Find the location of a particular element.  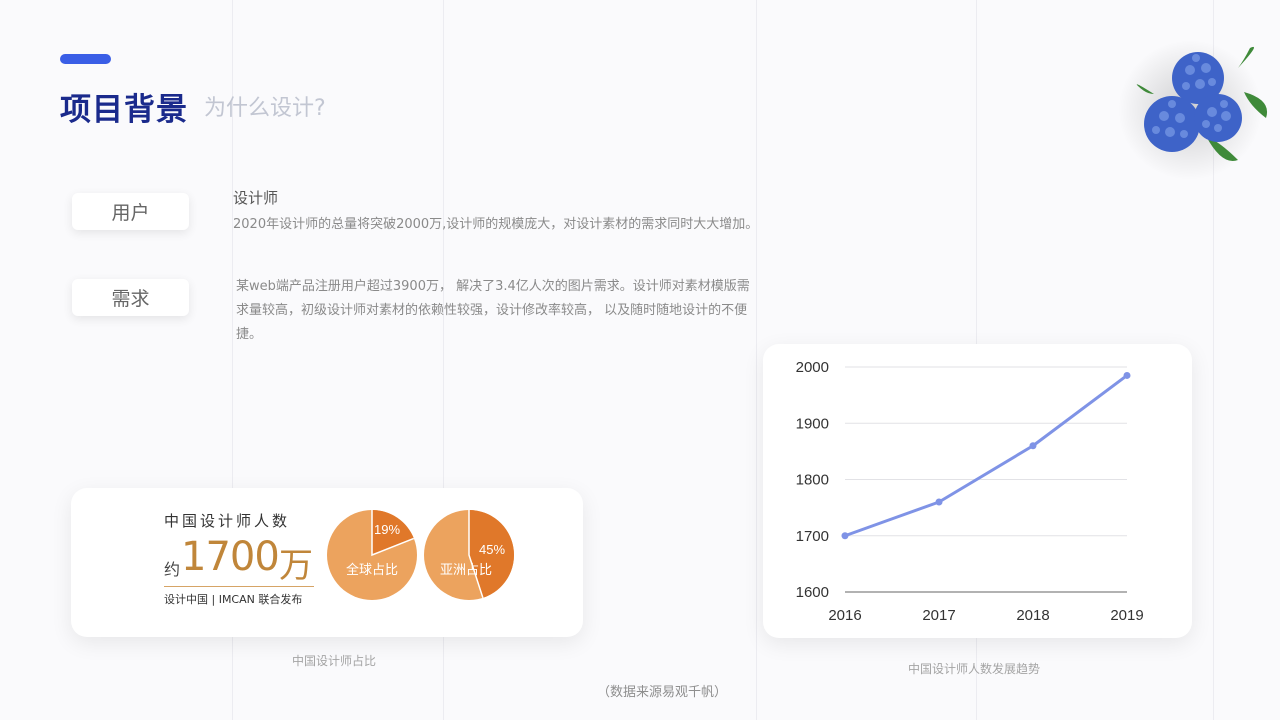

series-line is located at coordinates (986, 456).